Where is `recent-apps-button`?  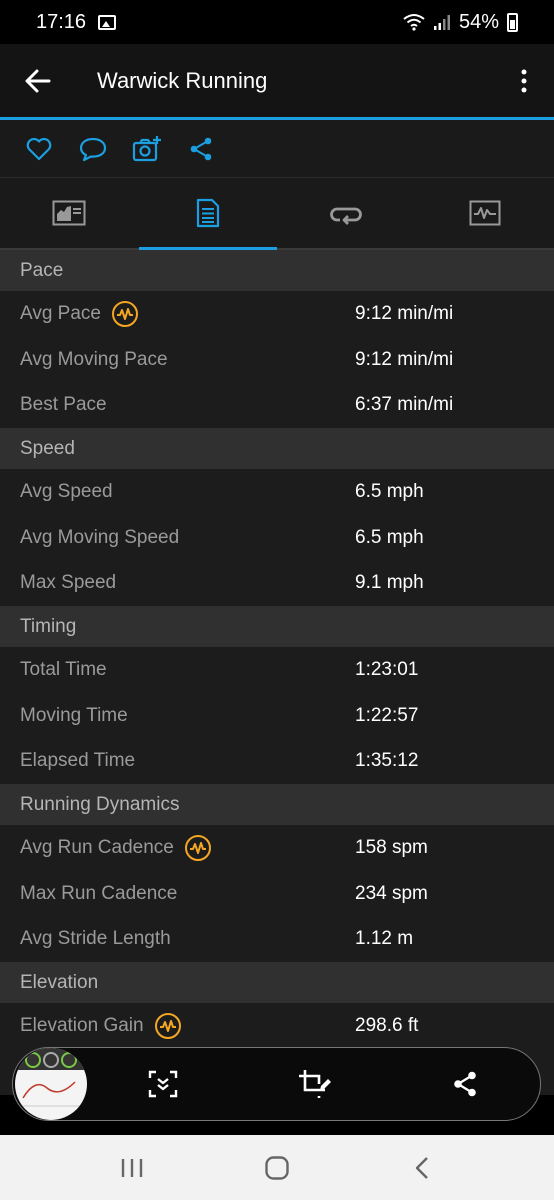 recent-apps-button is located at coordinates (132, 1168).